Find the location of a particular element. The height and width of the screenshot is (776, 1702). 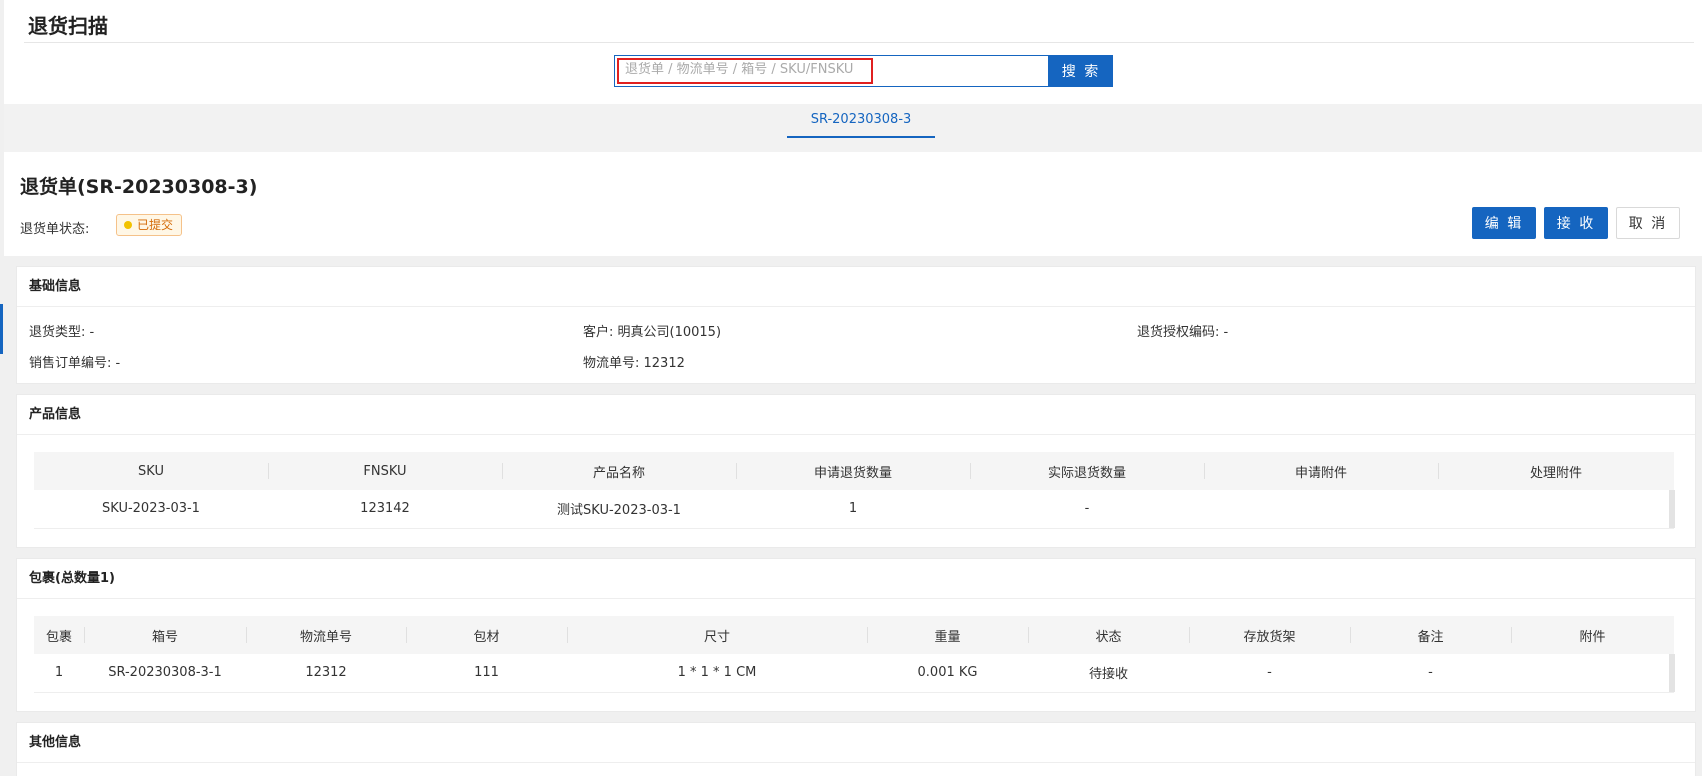

left-accent-bar is located at coordinates (1, 329).